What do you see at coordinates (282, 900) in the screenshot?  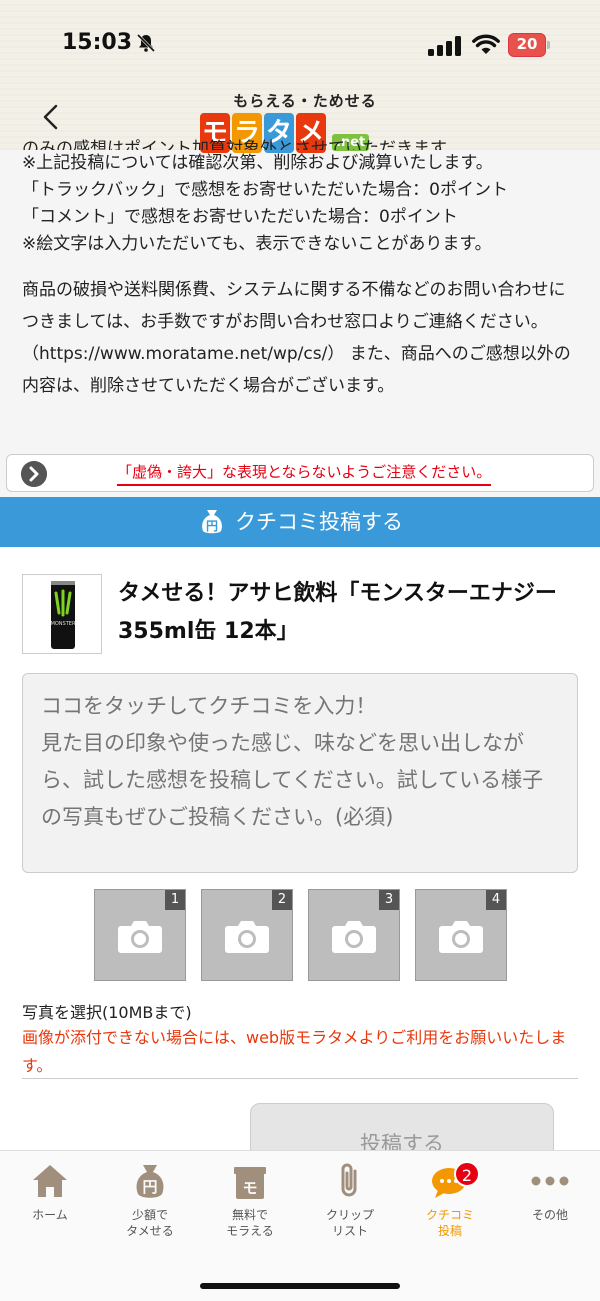 I see `photo-slot-number: 2` at bounding box center [282, 900].